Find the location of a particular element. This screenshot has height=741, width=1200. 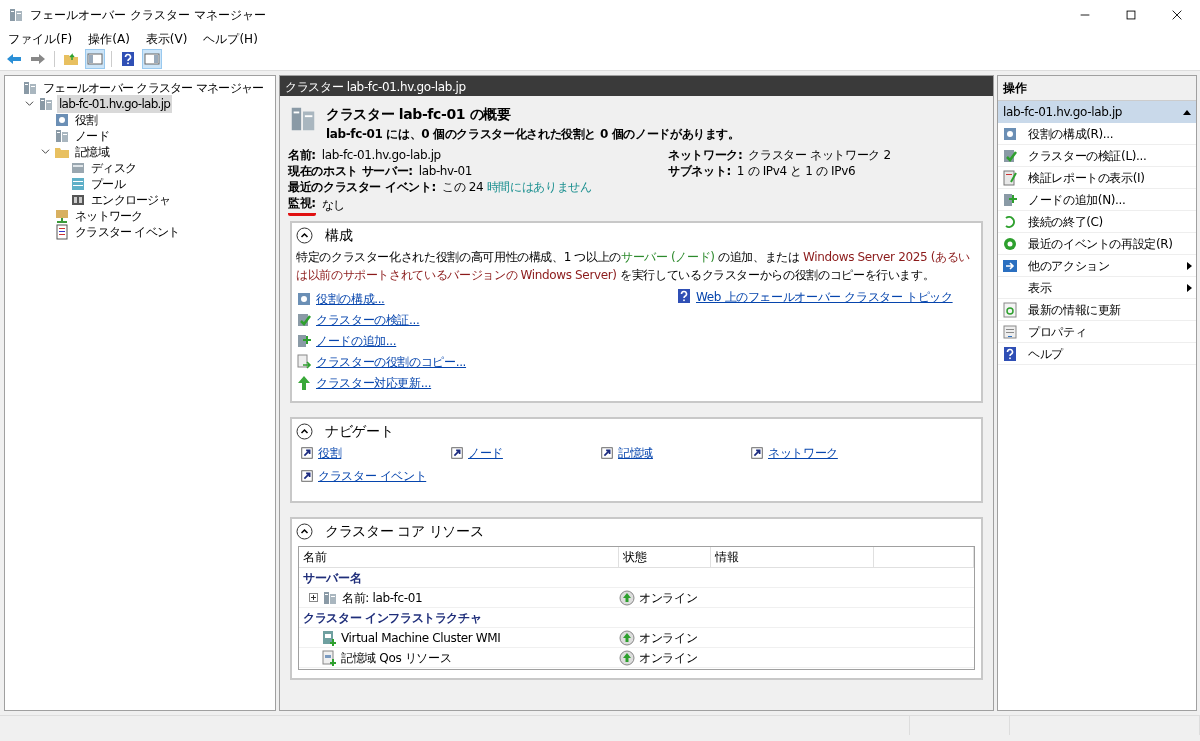

log-icon is located at coordinates (62, 232).